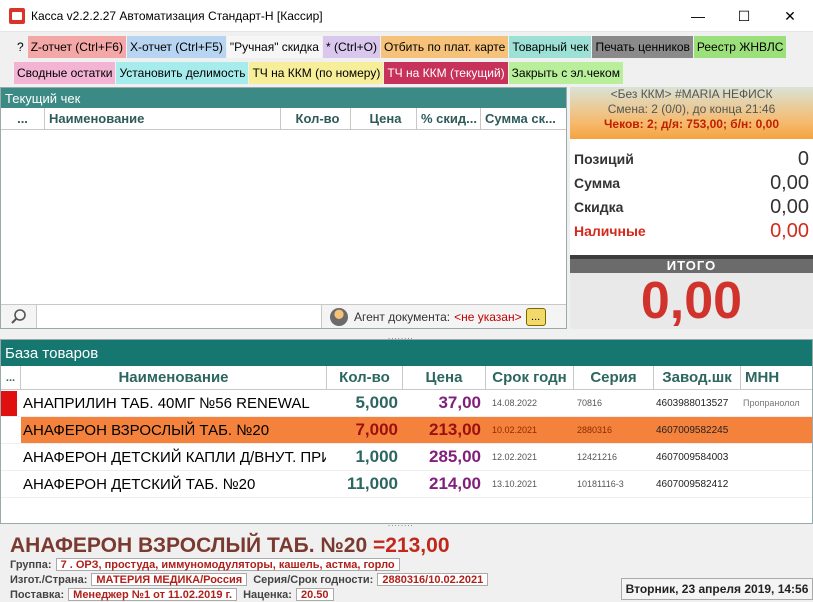  I want to click on row1-button-6: Товарный чек, so click(550, 47).